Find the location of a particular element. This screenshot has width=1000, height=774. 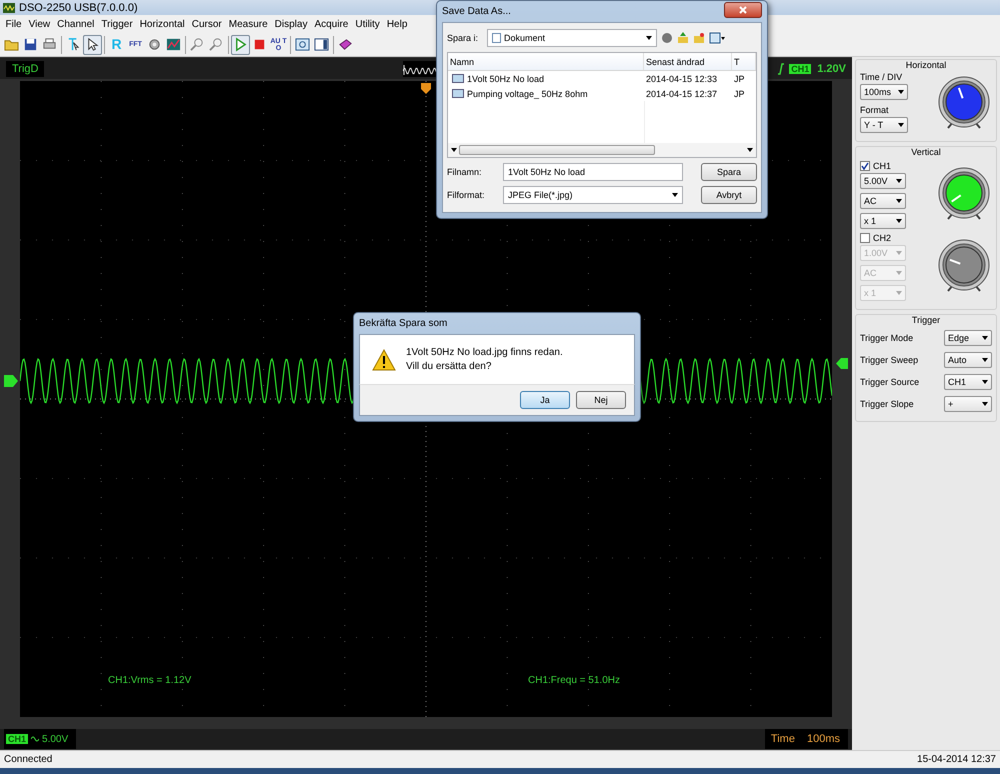

channel-label: CH2 is located at coordinates (882, 238).